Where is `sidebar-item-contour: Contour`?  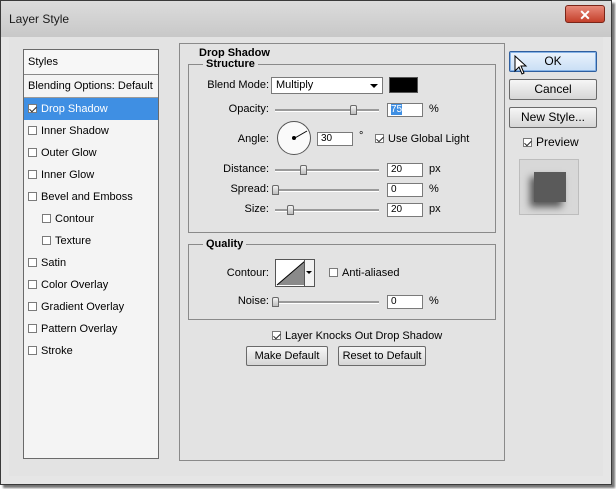
sidebar-item-contour: Contour is located at coordinates (91, 219).